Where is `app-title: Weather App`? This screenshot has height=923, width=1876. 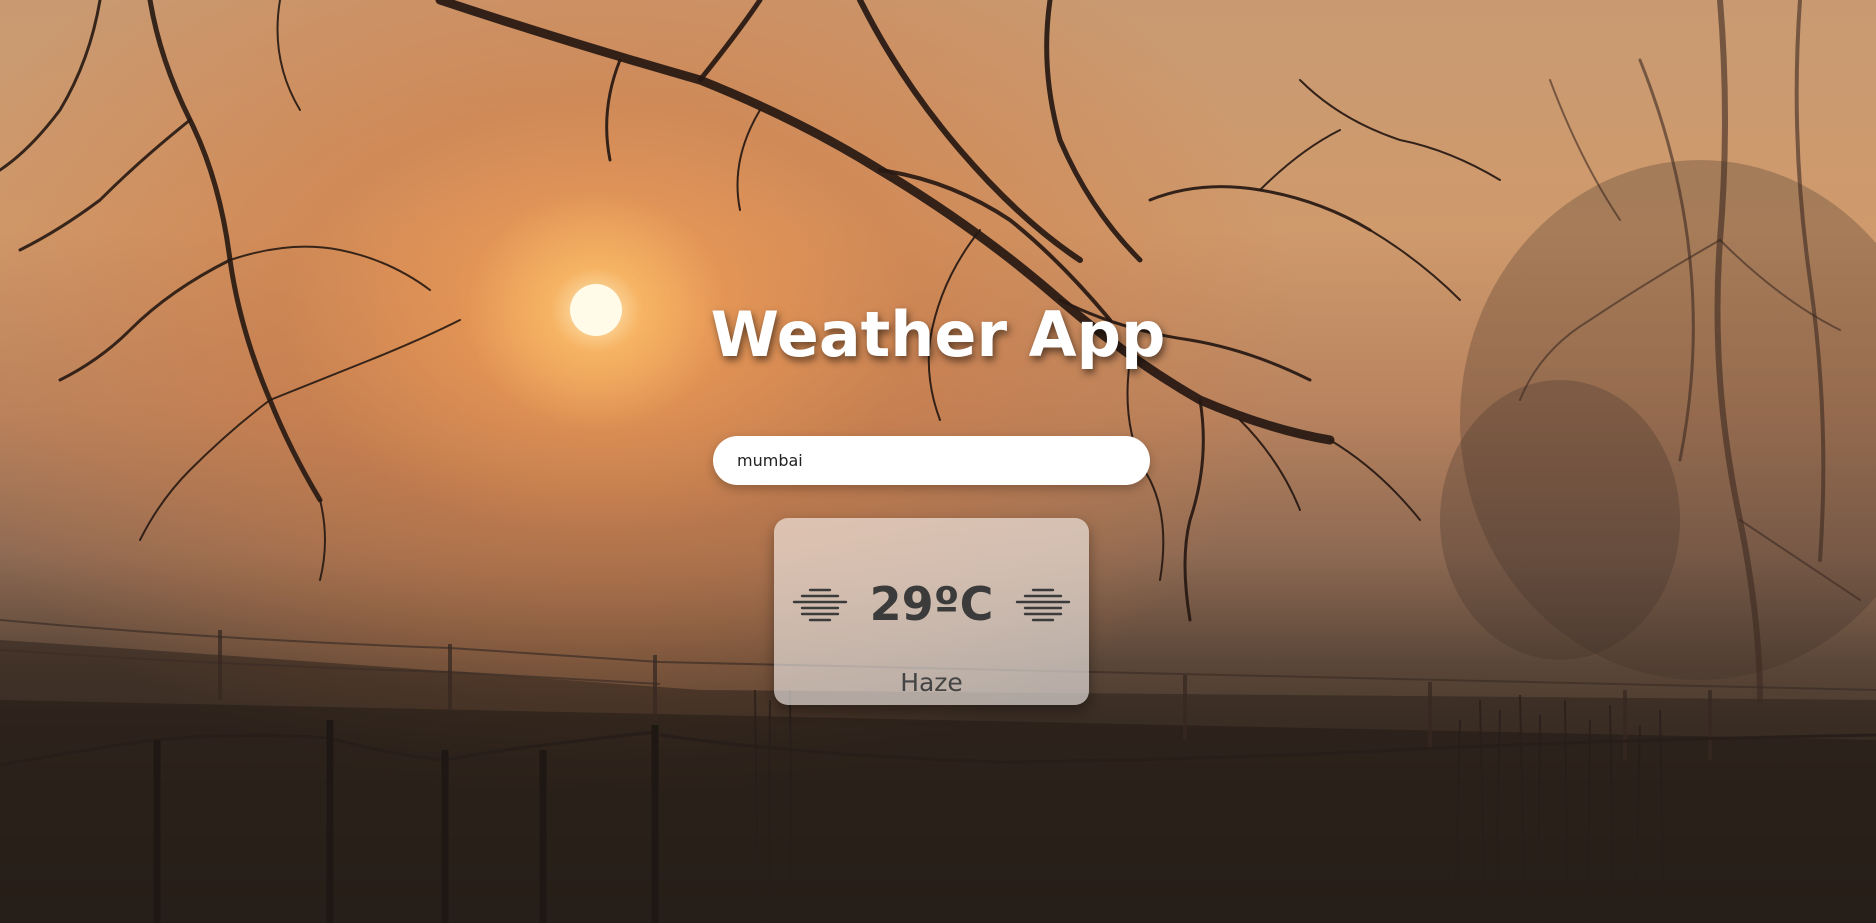
app-title: Weather App is located at coordinates (938, 334).